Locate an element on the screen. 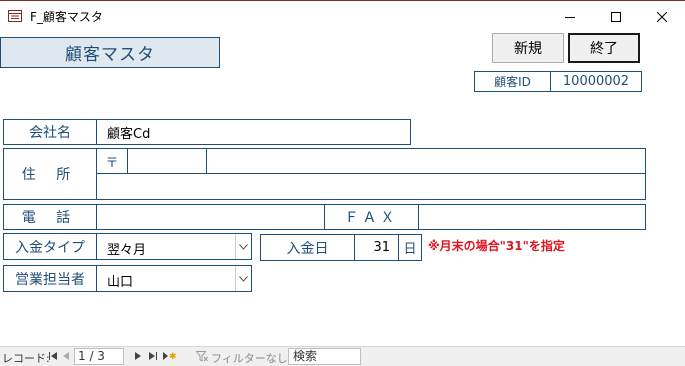  last-record-icon is located at coordinates (153, 356).